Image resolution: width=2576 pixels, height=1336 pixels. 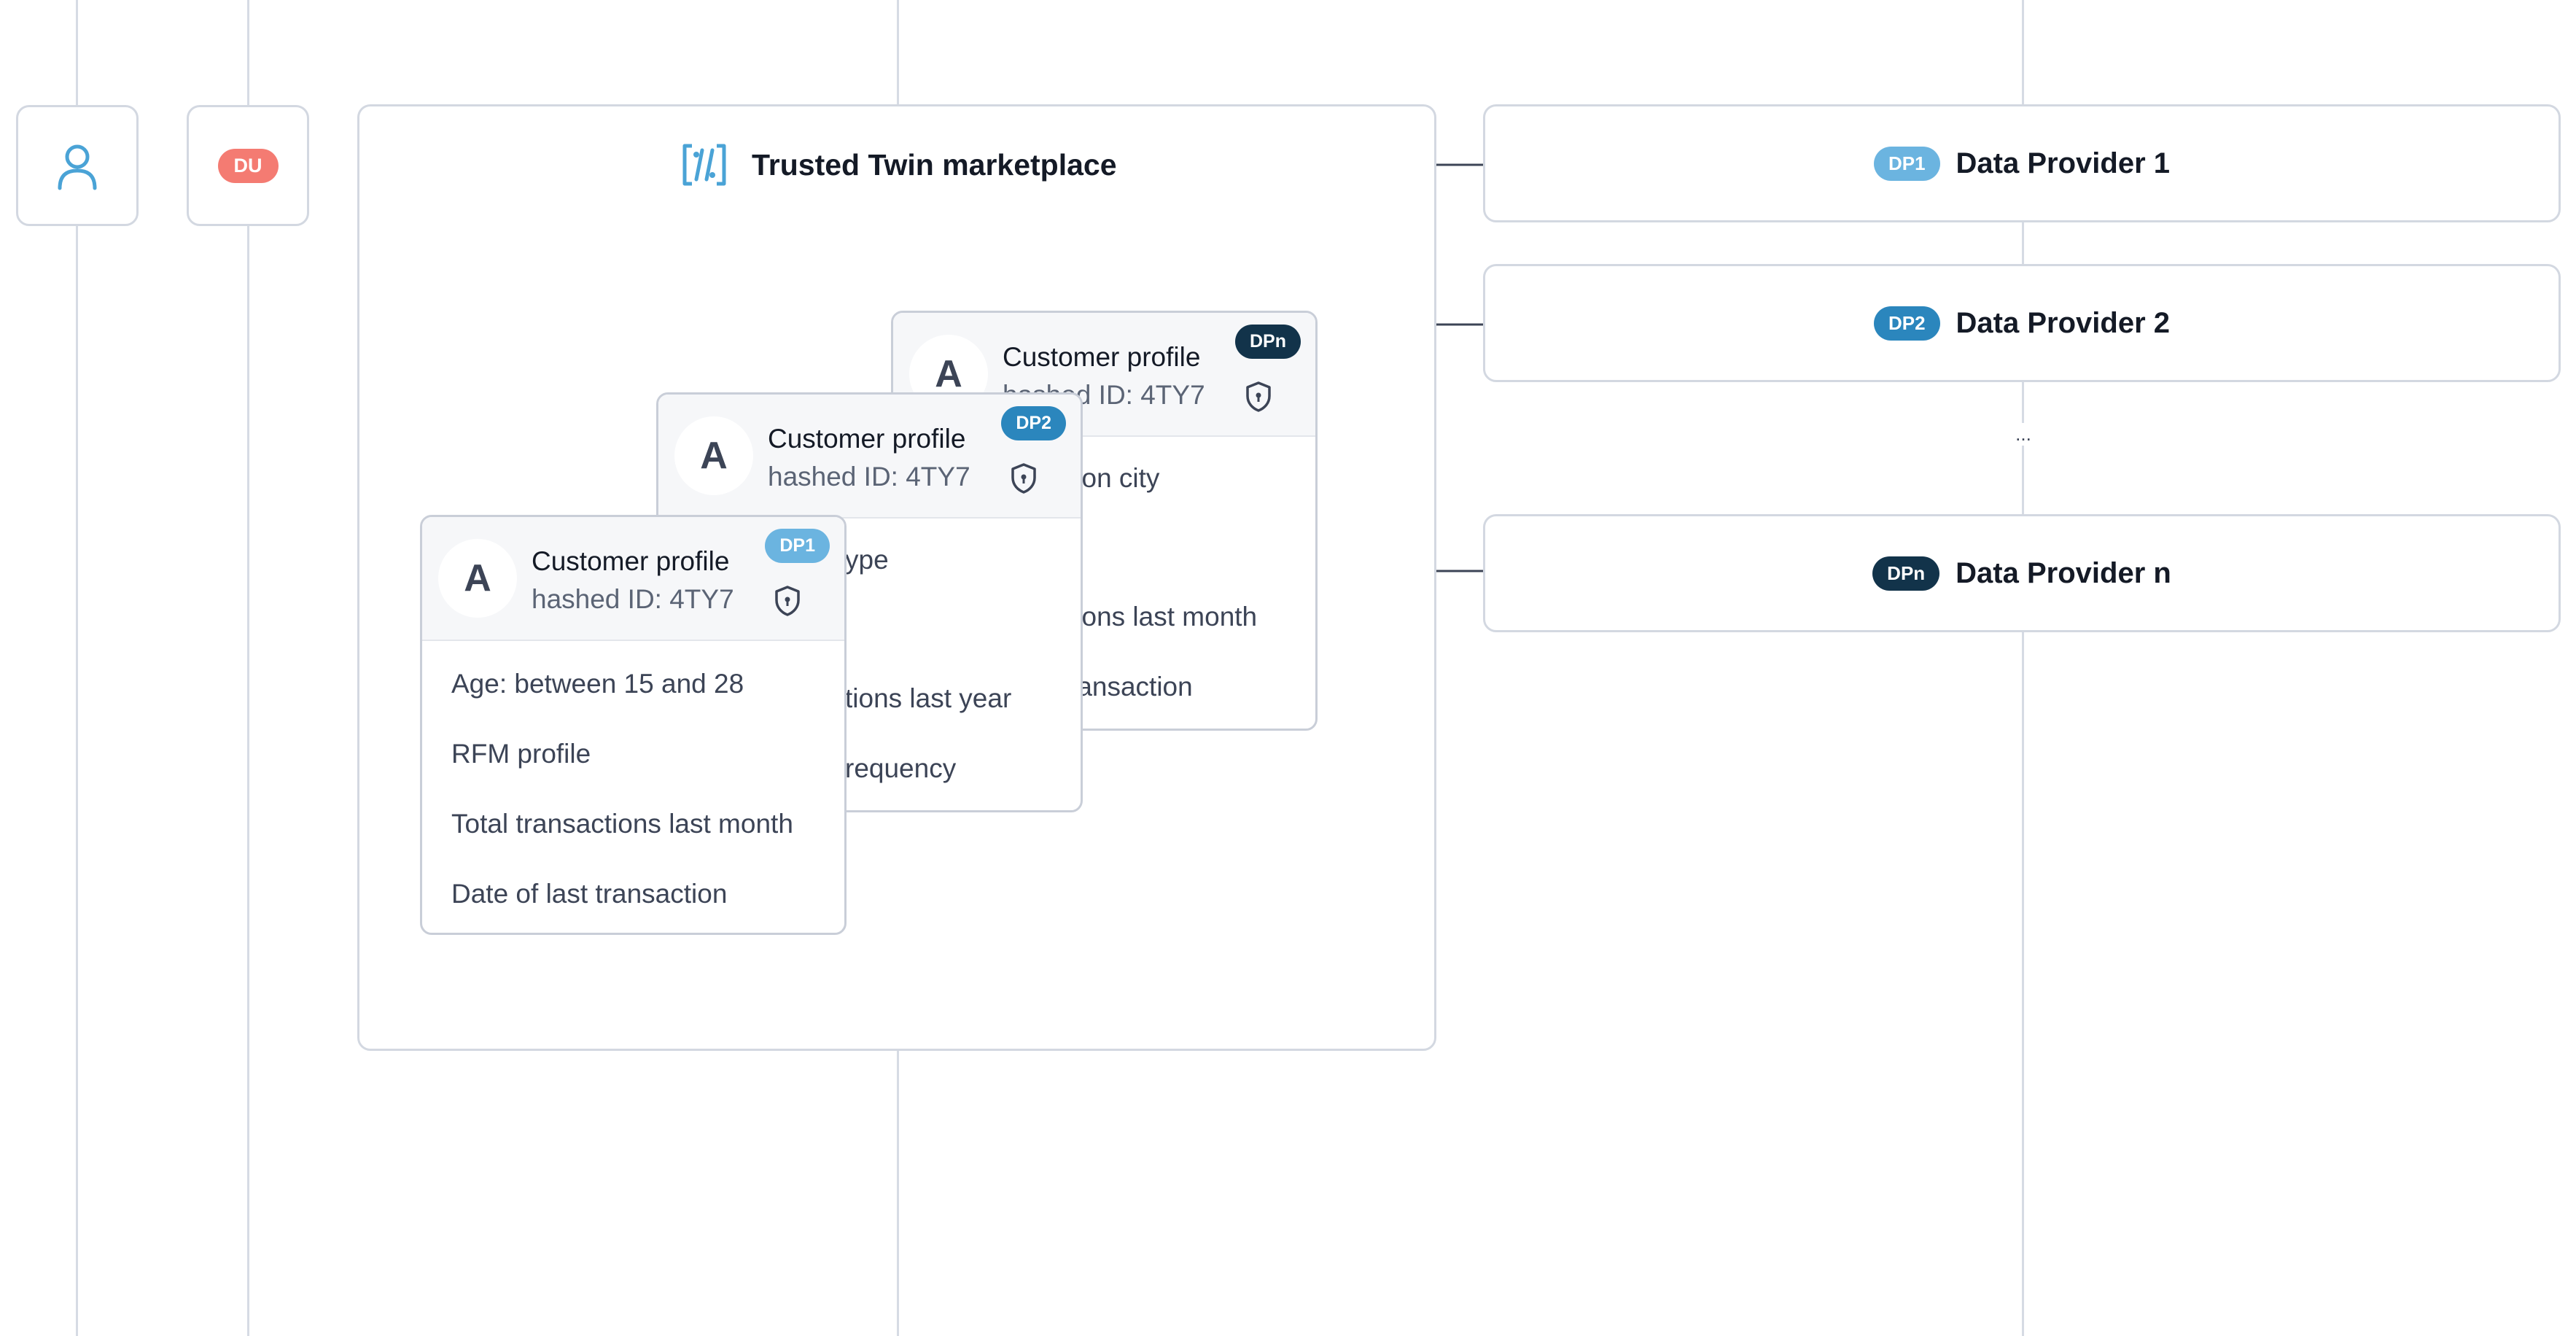 I want to click on provider-badge-dpn: DPn, so click(x=1906, y=573).